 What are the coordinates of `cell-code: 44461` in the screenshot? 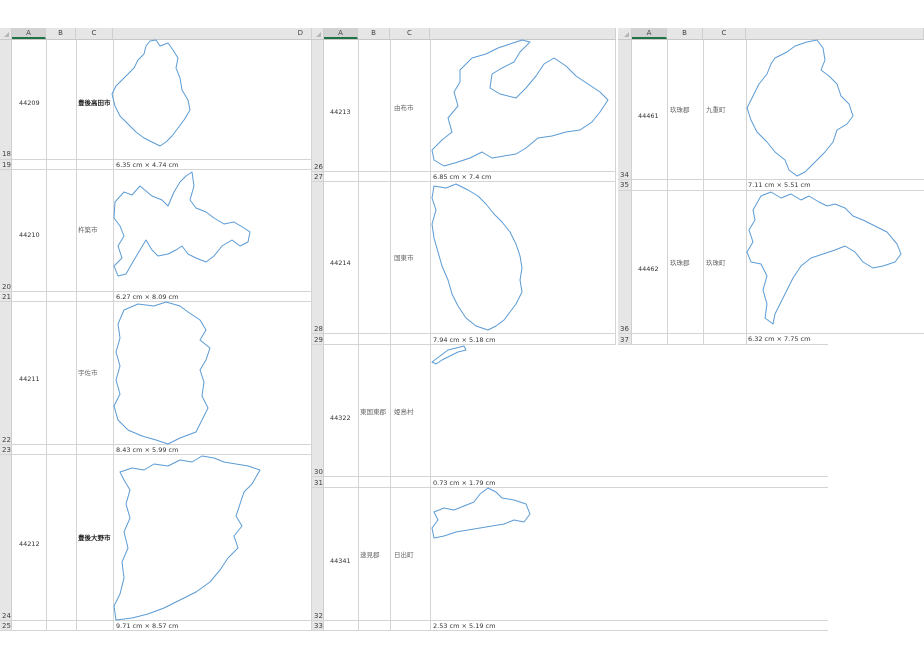 It's located at (648, 116).